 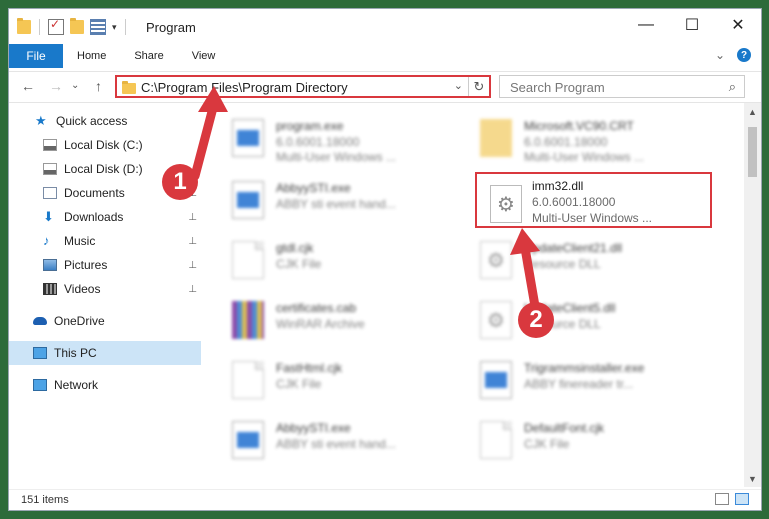 I want to click on list-item: ⚙ UpdateClient5.dll Resource DLL, so click(x=580, y=319).